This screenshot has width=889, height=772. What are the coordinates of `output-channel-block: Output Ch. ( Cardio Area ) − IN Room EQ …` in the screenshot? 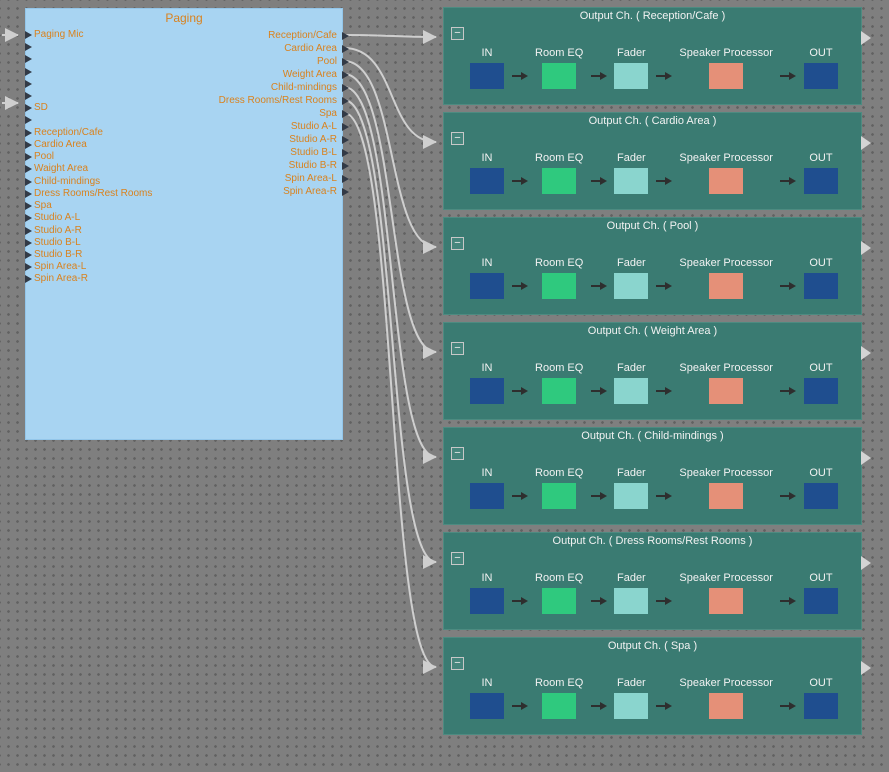 It's located at (657, 161).